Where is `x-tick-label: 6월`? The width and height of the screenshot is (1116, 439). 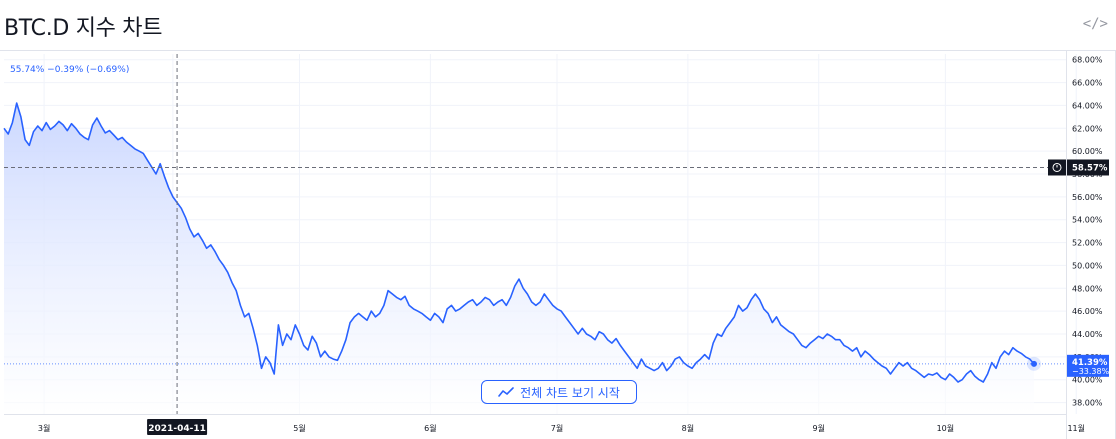
x-tick-label: 6월 is located at coordinates (430, 428).